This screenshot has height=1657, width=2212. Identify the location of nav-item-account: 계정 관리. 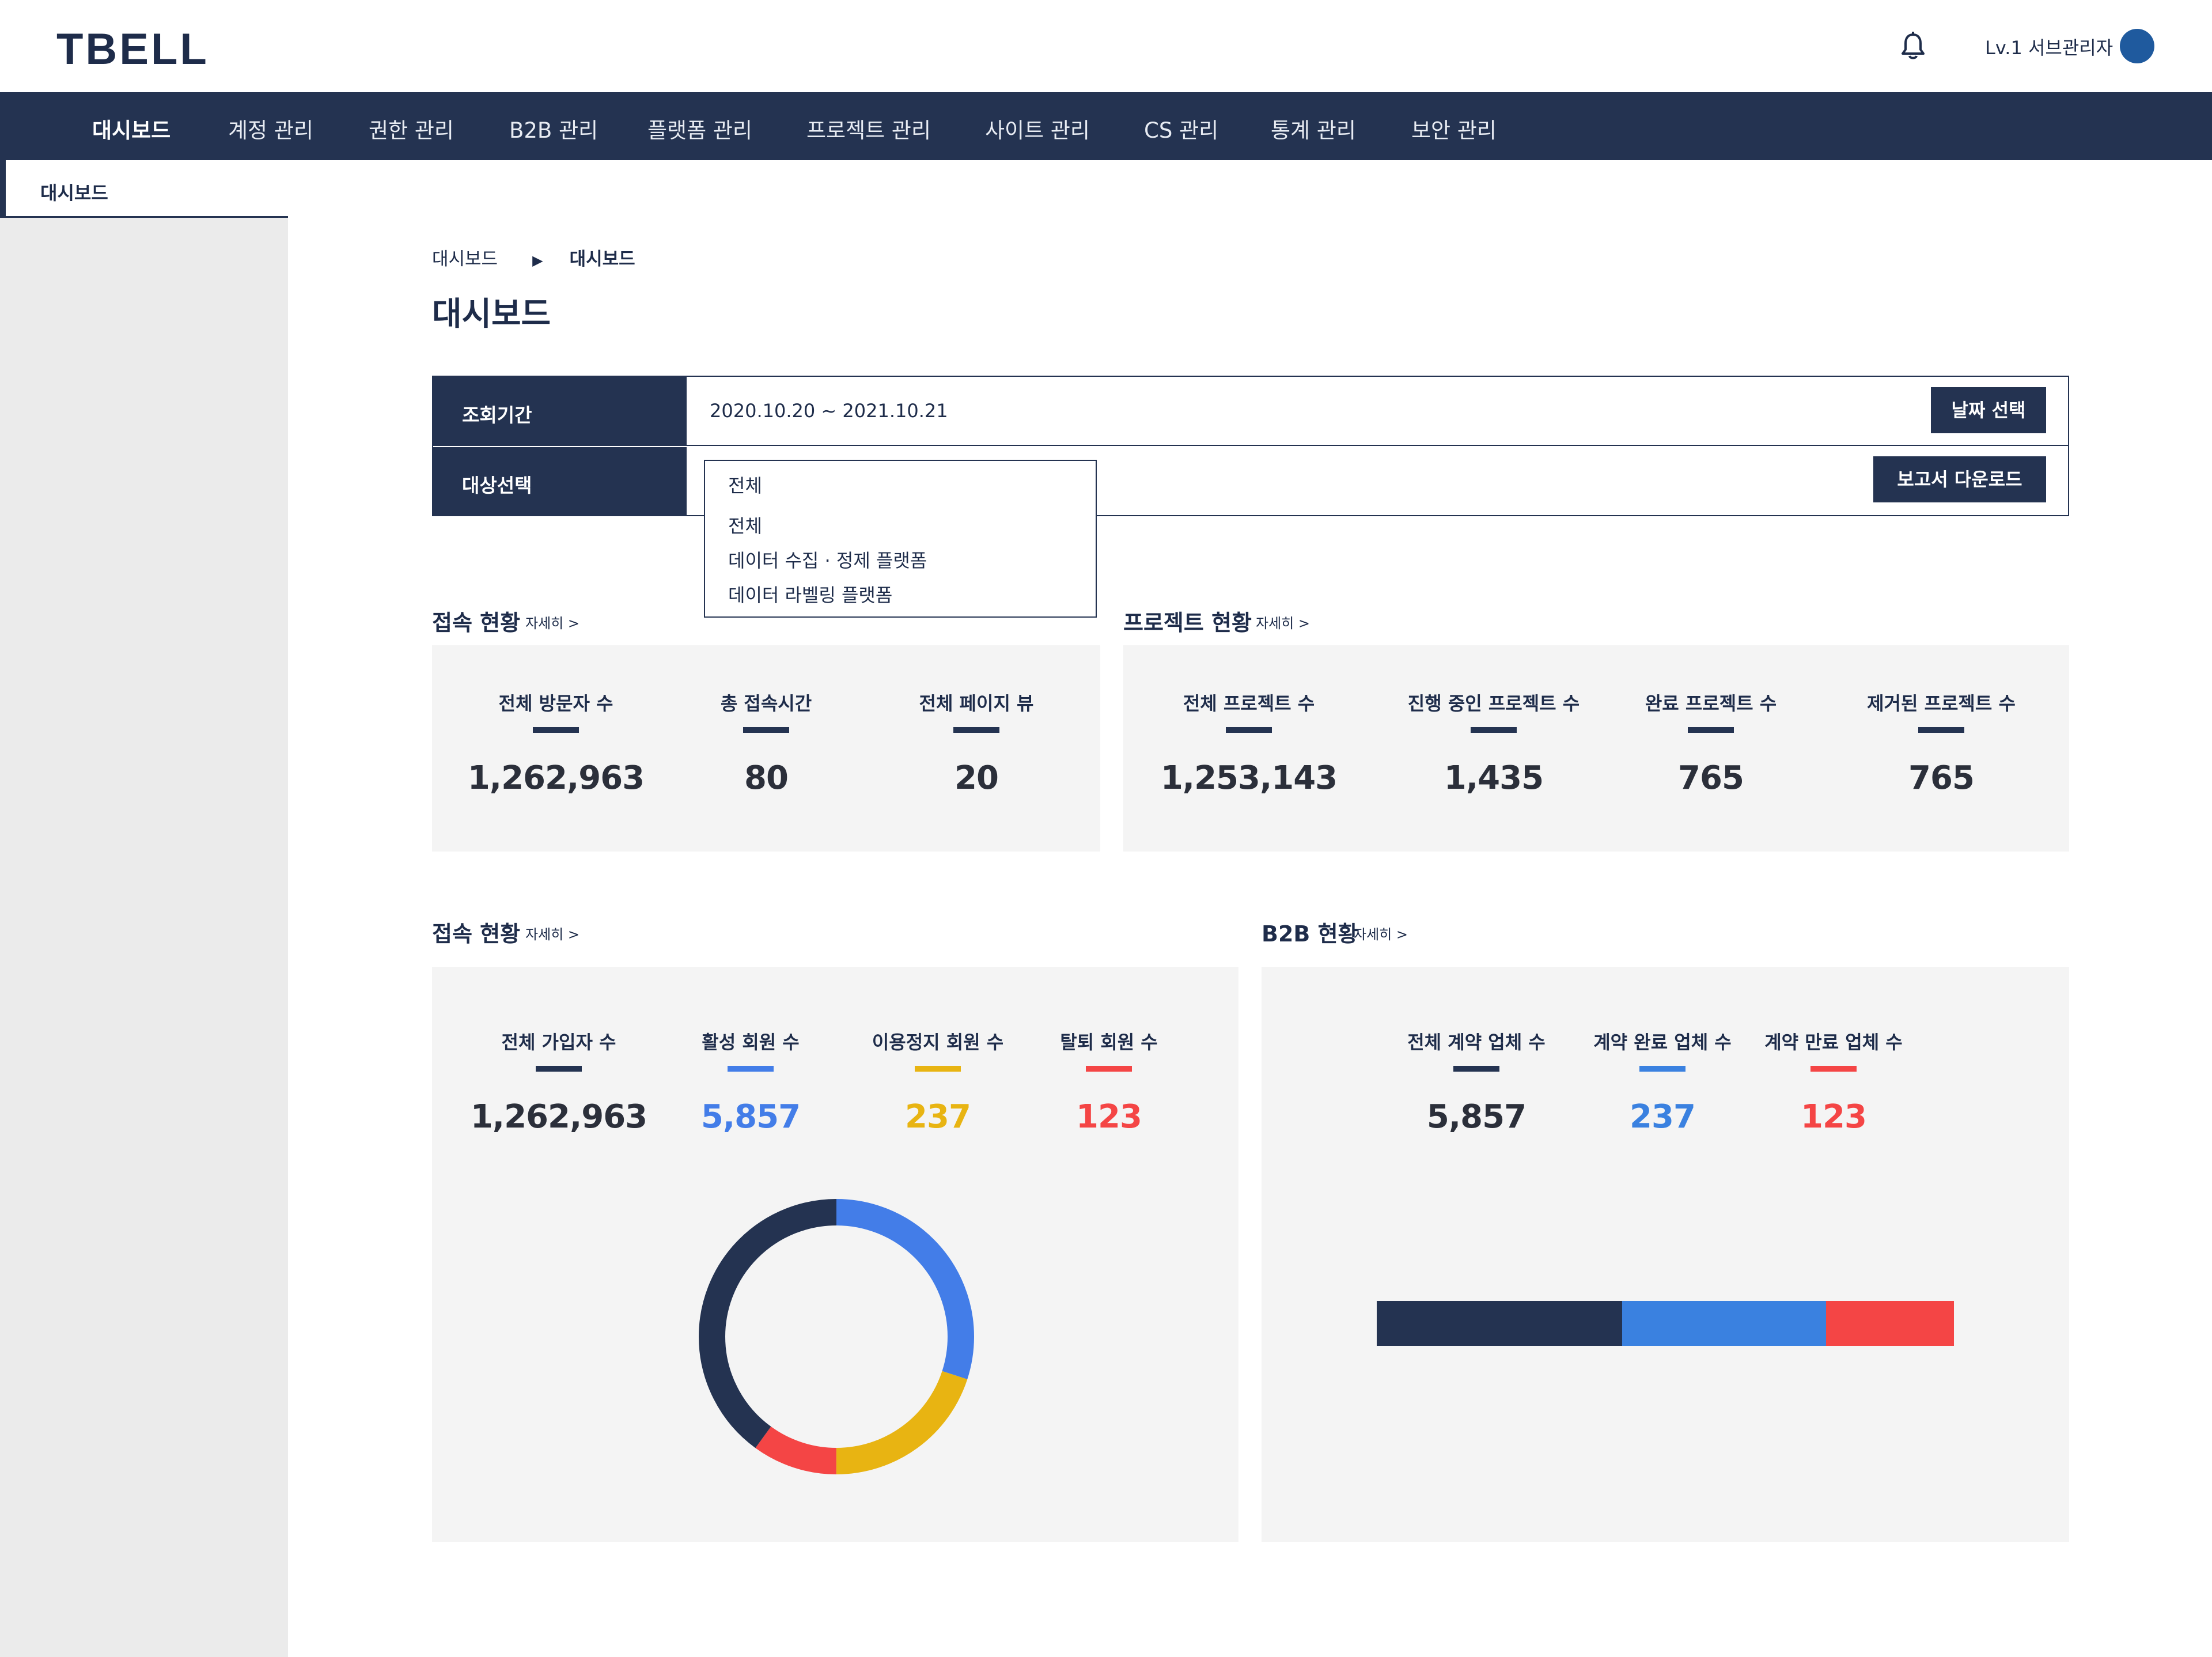
(270, 128).